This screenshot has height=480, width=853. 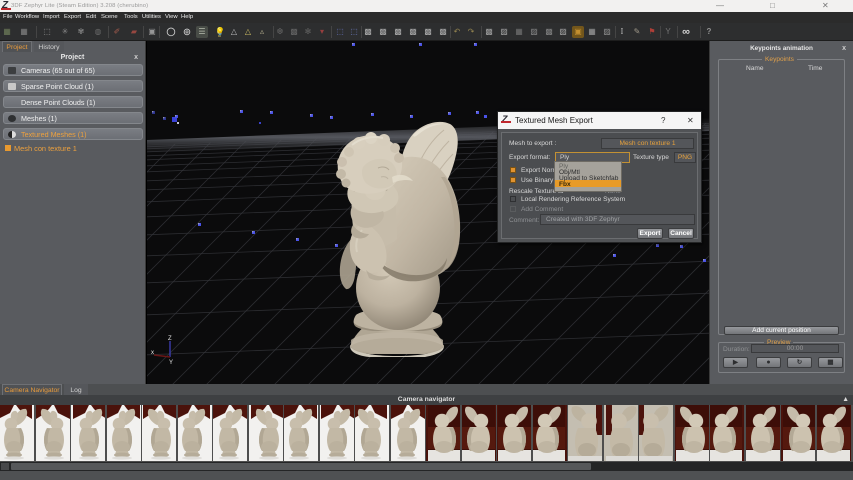 What do you see at coordinates (171, 363) in the screenshot?
I see `svg-text: Y` at bounding box center [171, 363].